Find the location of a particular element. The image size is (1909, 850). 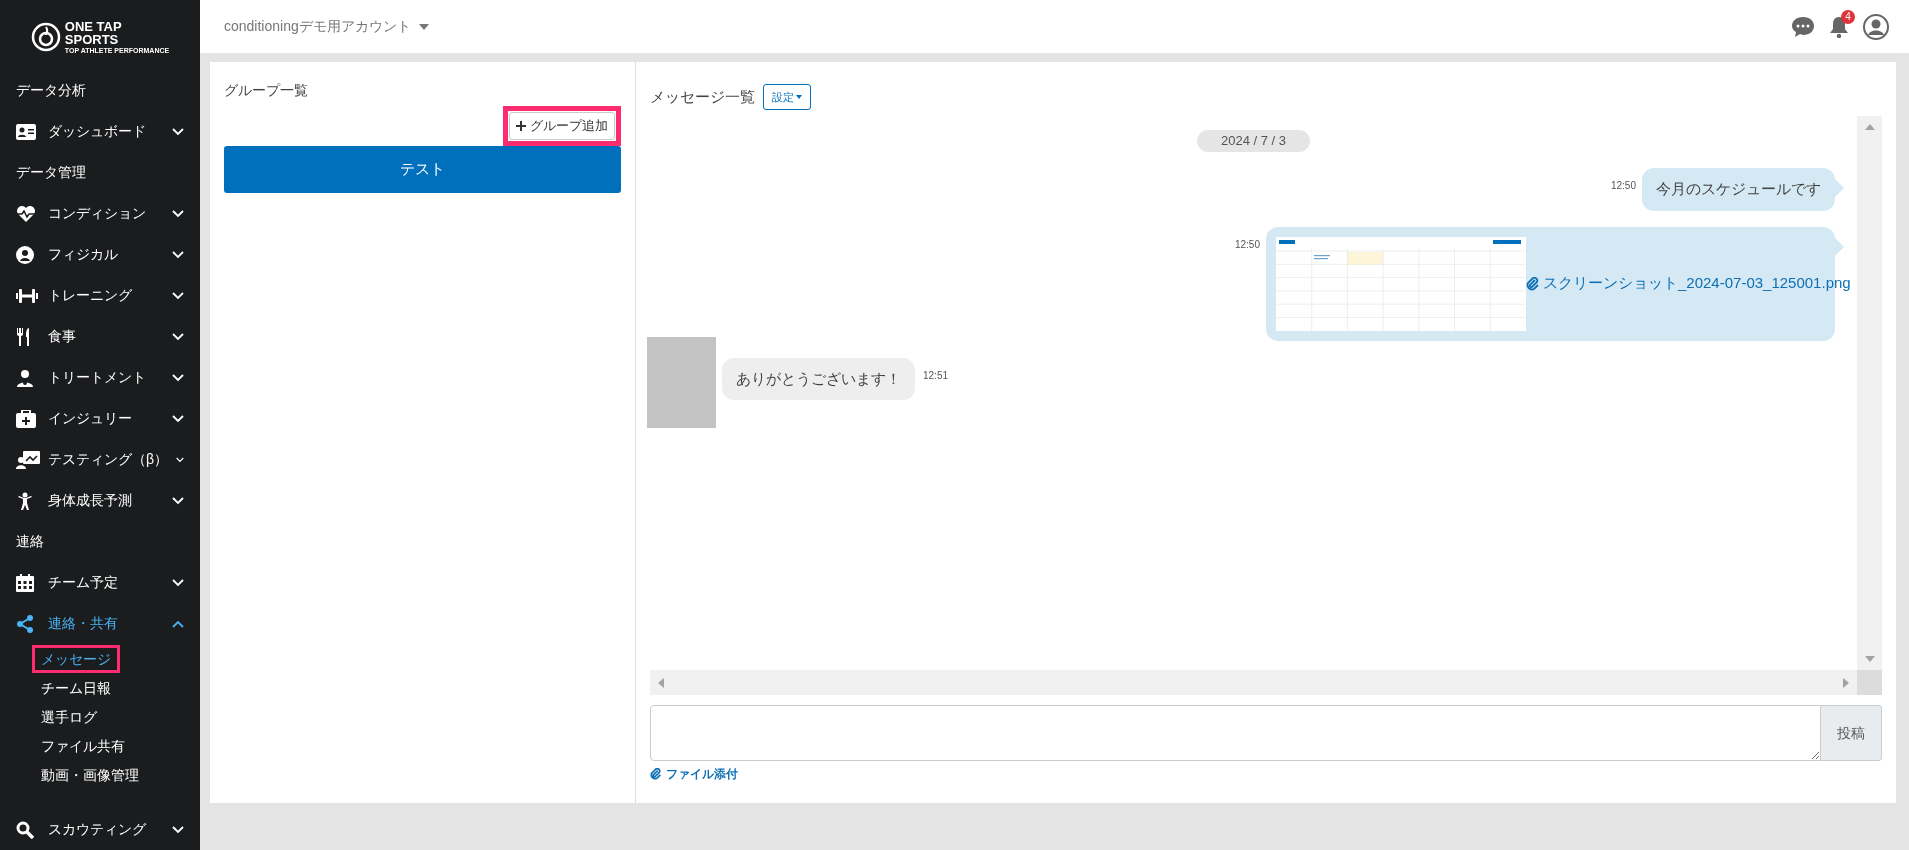

id-card-icon is located at coordinates (26, 131).